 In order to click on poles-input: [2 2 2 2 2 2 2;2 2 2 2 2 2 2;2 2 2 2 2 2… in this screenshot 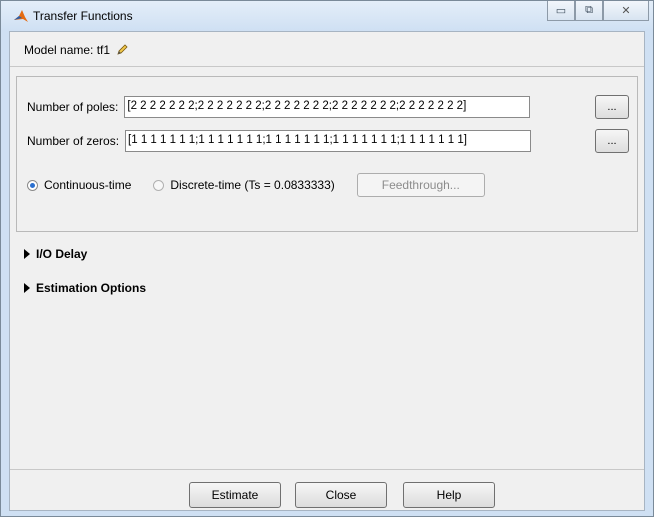, I will do `click(327, 107)`.